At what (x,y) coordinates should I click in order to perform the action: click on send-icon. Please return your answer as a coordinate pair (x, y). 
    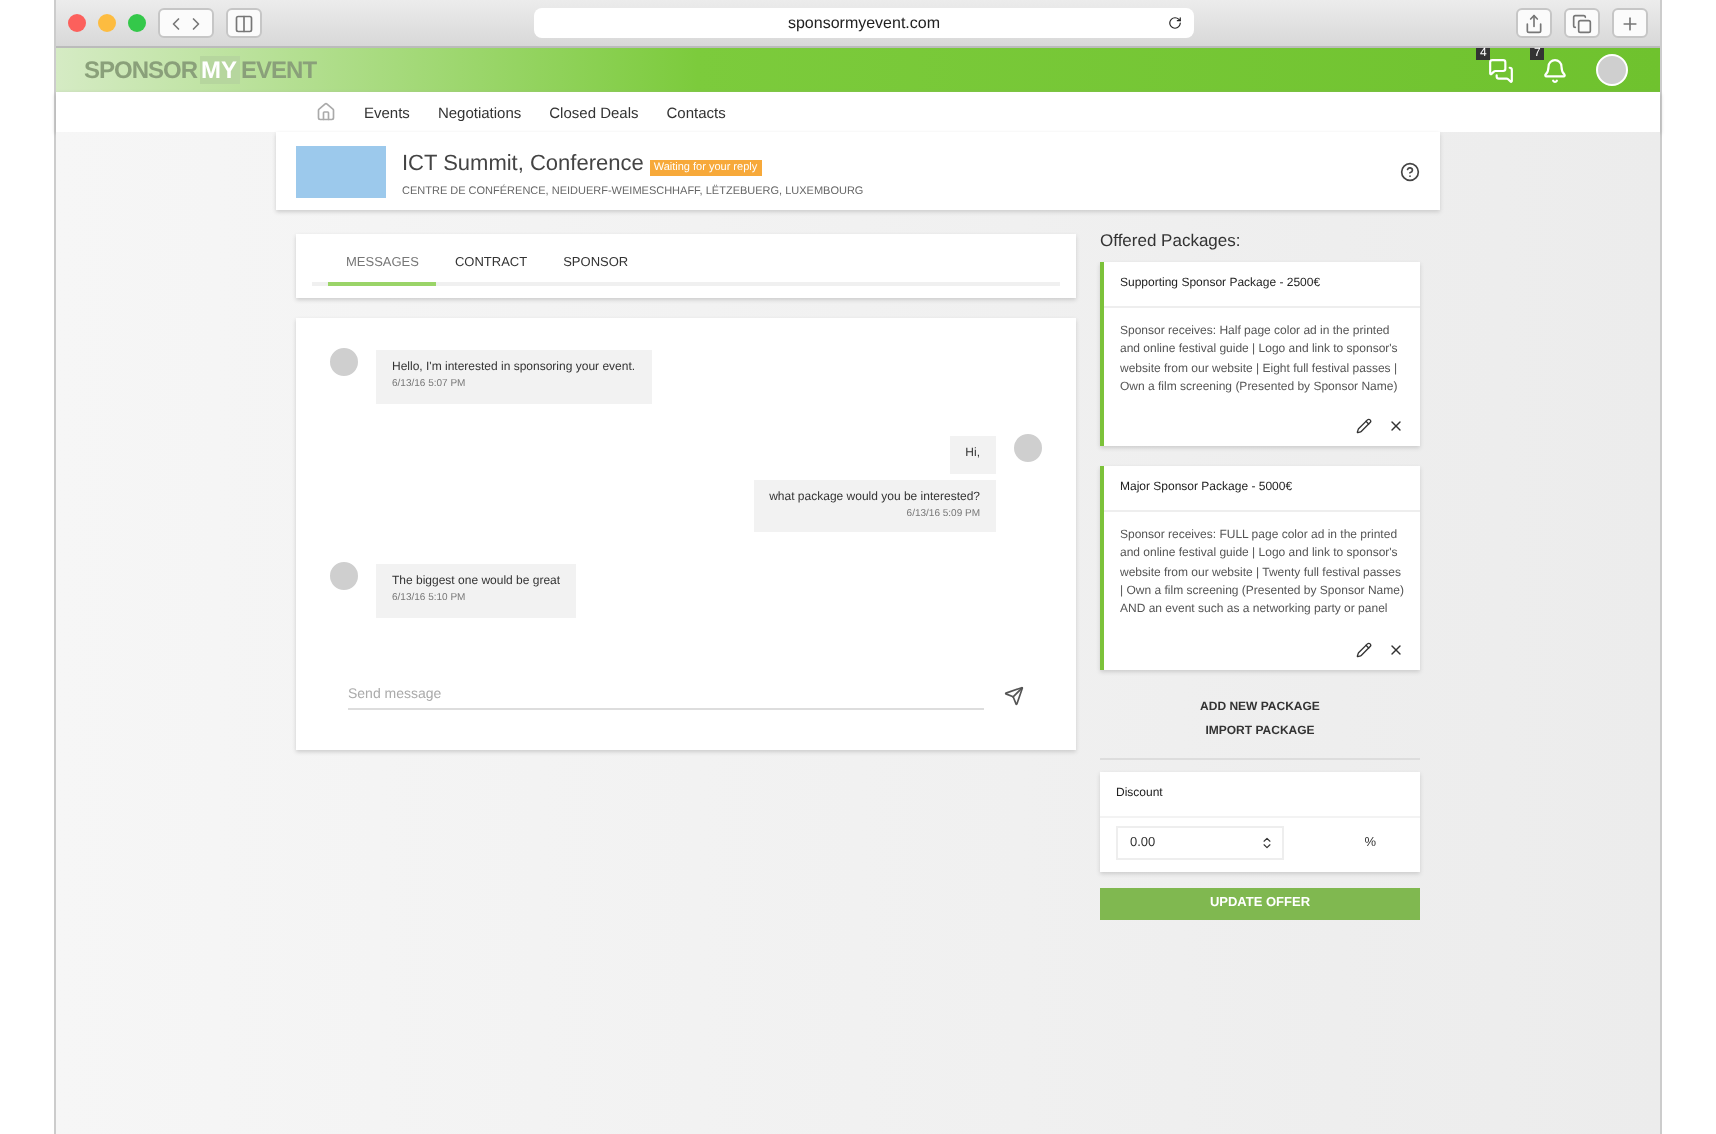
    Looking at the image, I should click on (1014, 696).